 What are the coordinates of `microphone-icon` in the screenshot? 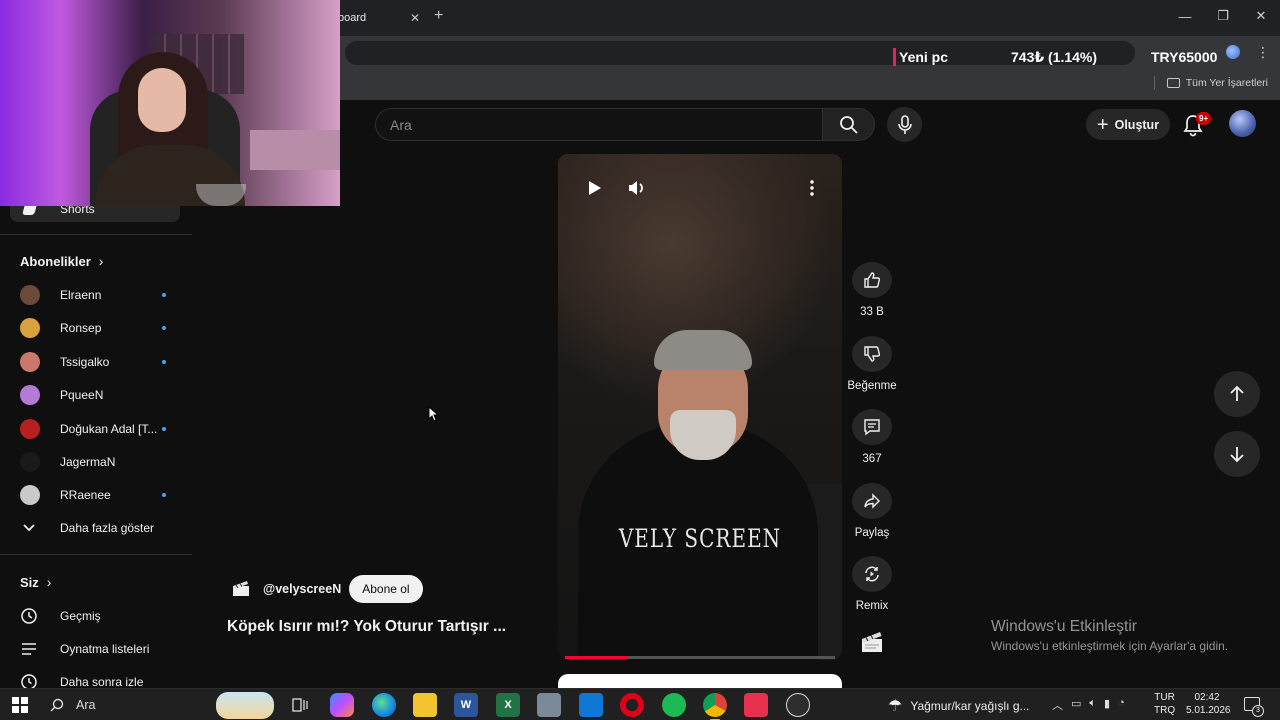 It's located at (904, 124).